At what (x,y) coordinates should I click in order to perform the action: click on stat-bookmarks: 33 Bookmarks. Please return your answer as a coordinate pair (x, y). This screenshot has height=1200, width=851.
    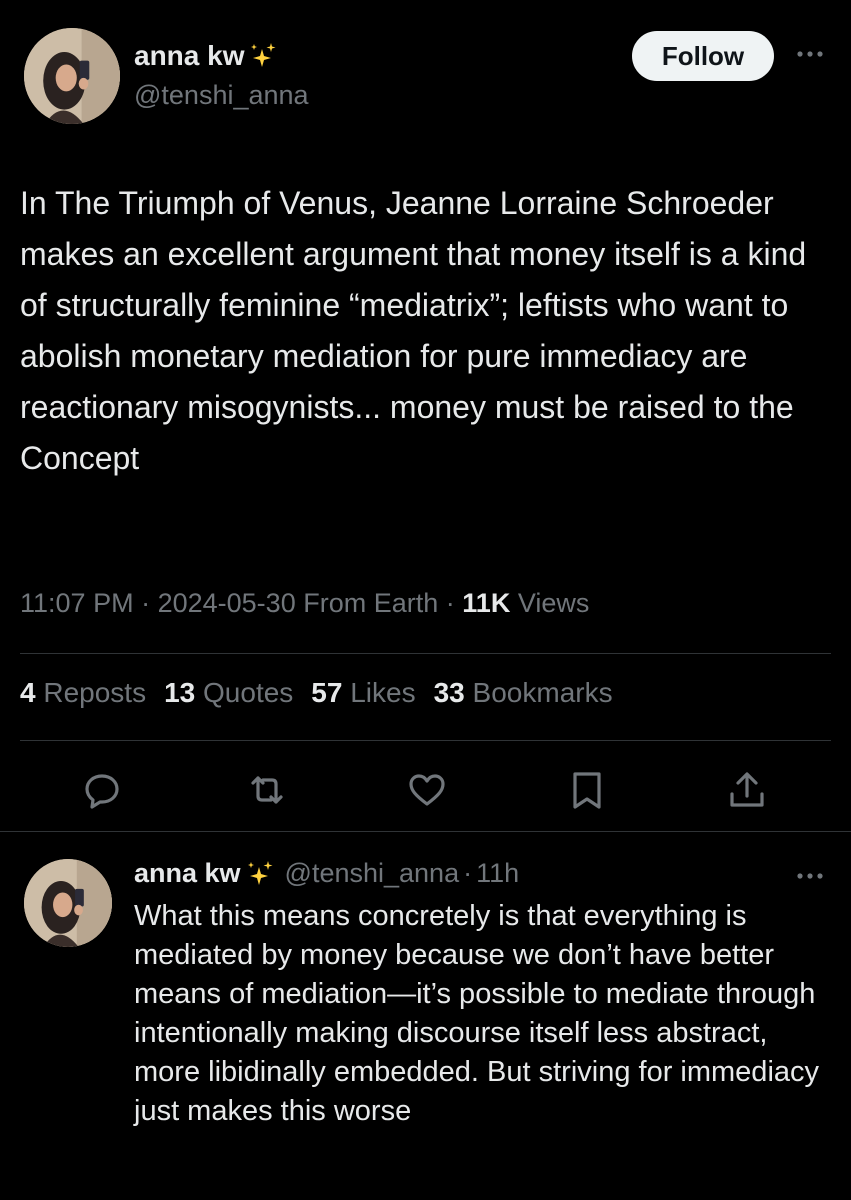
    Looking at the image, I should click on (523, 693).